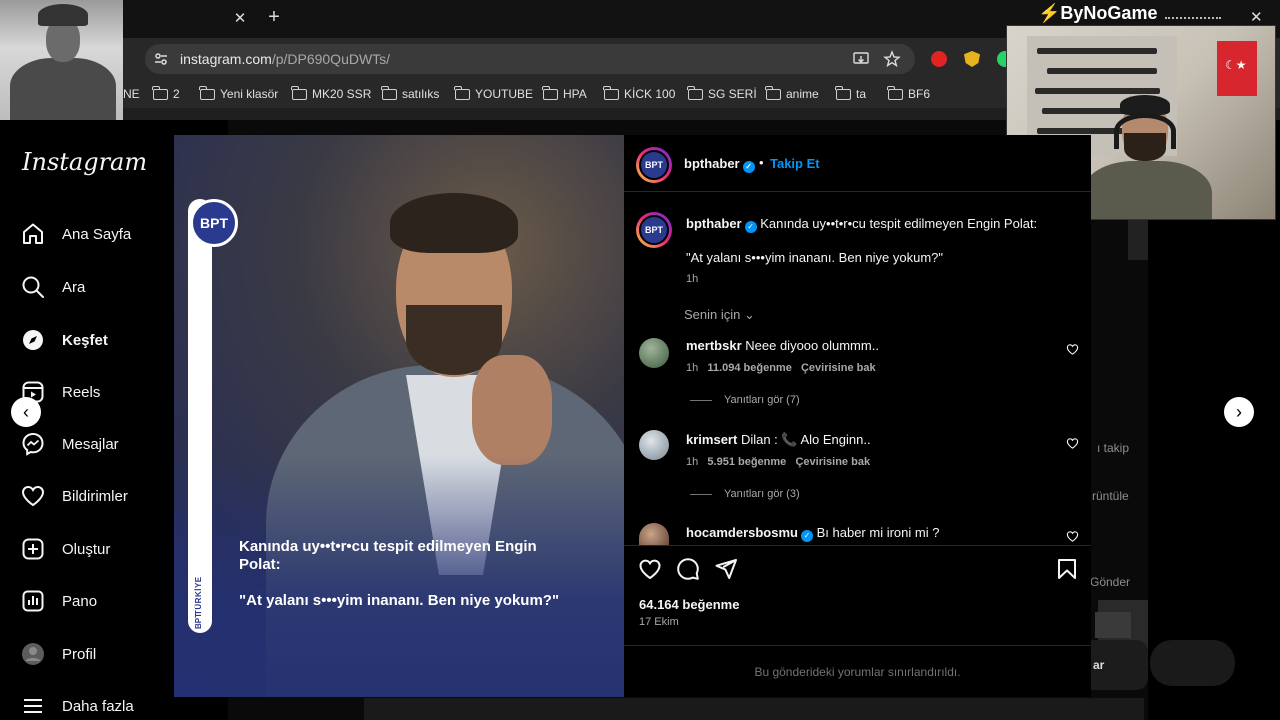  Describe the element at coordinates (806, 536) in the screenshot. I see `verified-icon: ✓` at that location.